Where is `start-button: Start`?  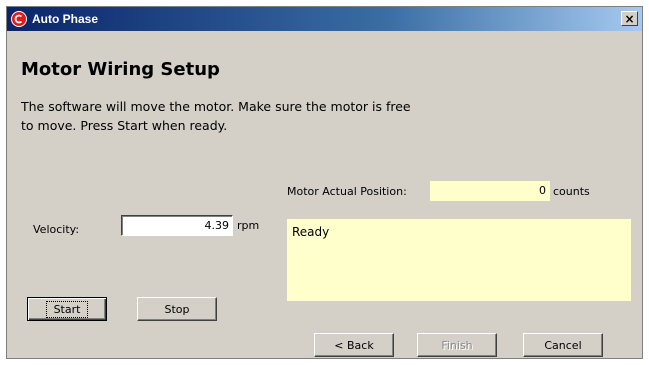
start-button: Start is located at coordinates (67, 309).